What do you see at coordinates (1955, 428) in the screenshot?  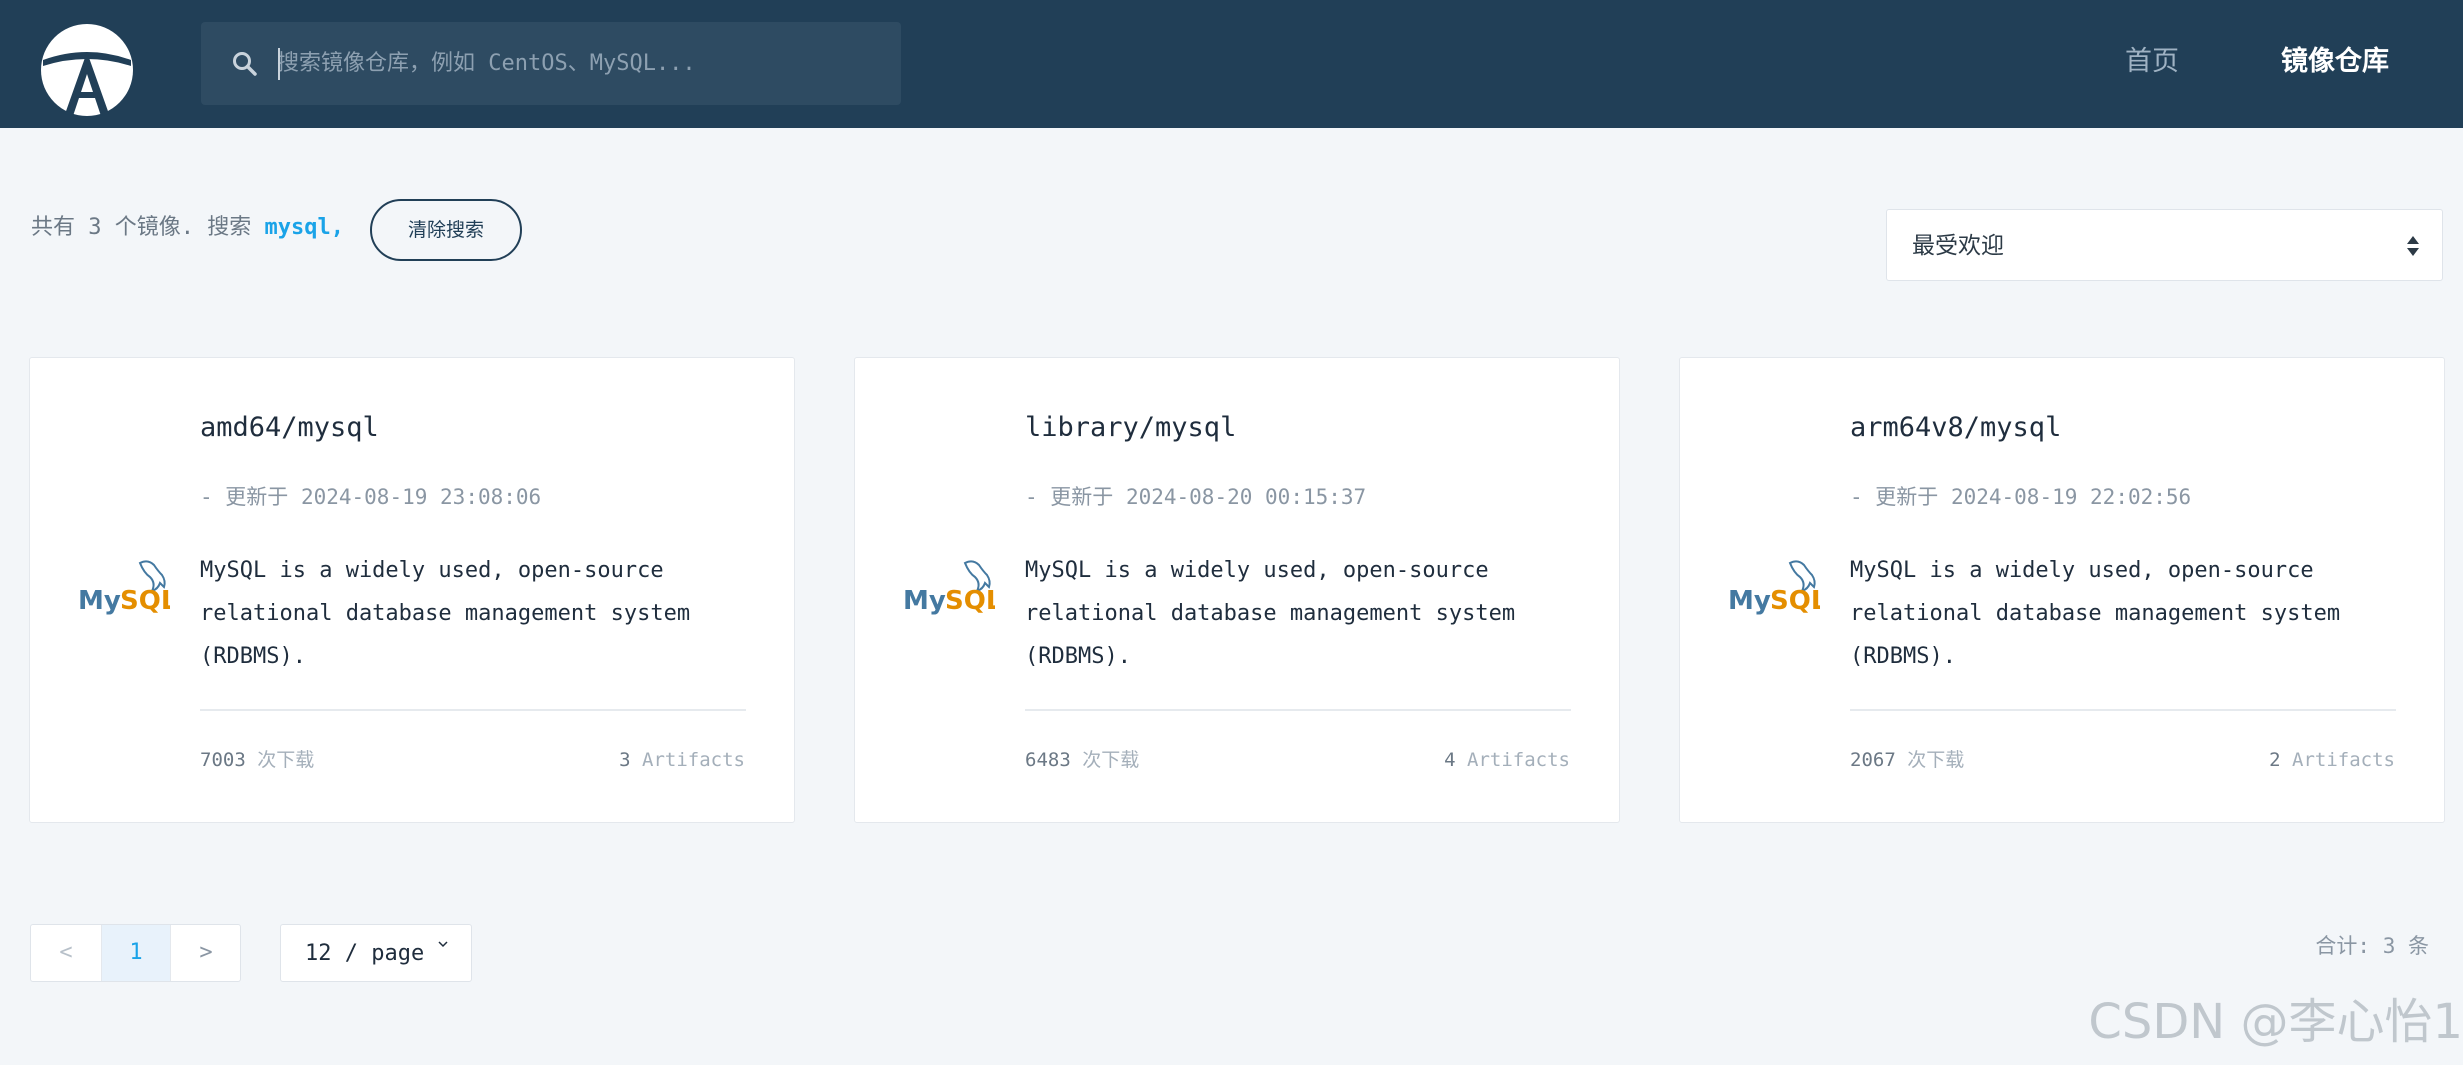 I see `card-title: arm64v8/mysql` at bounding box center [1955, 428].